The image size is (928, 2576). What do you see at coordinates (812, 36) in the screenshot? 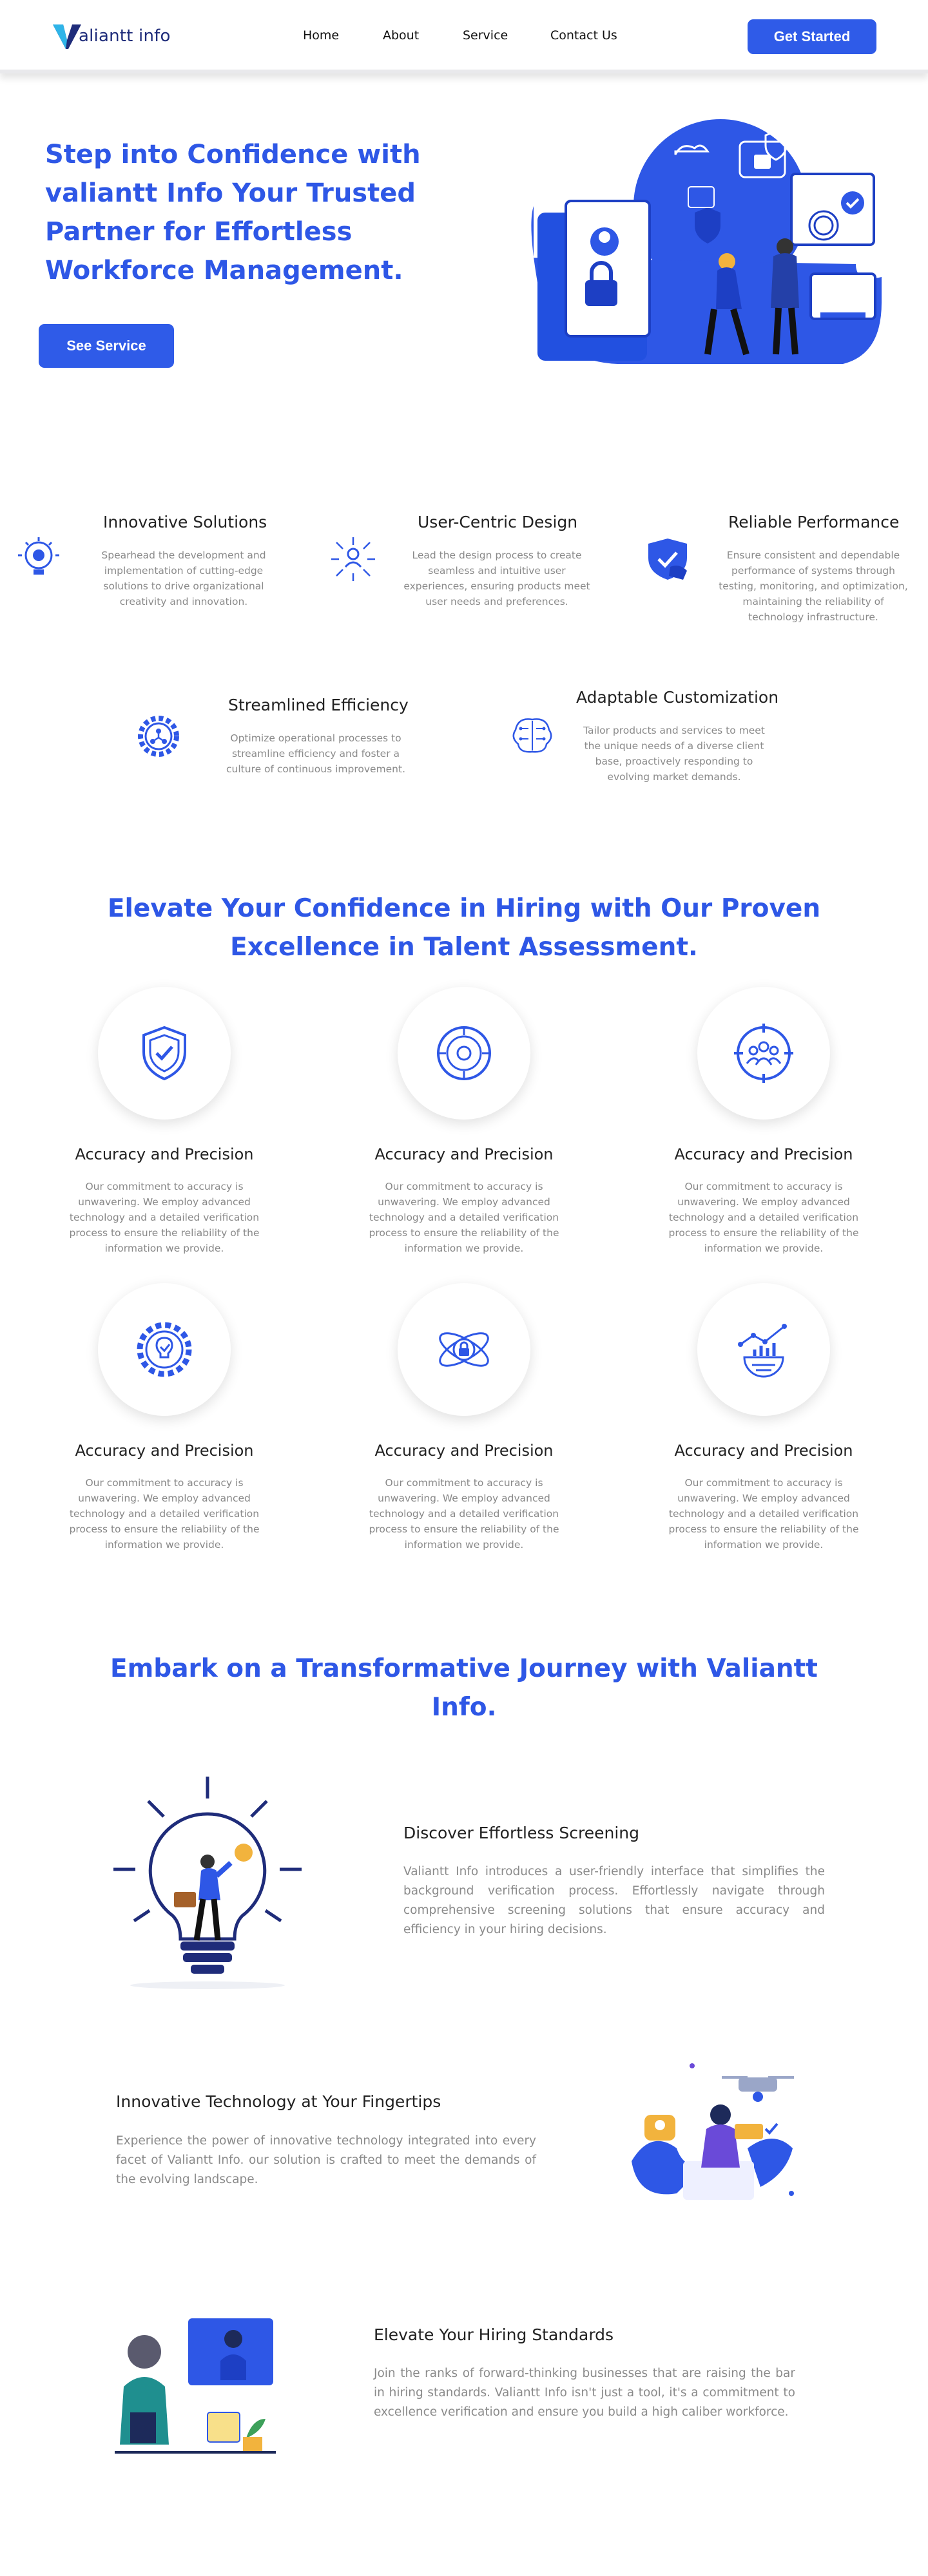
I see `get-started-button: Get Started` at bounding box center [812, 36].